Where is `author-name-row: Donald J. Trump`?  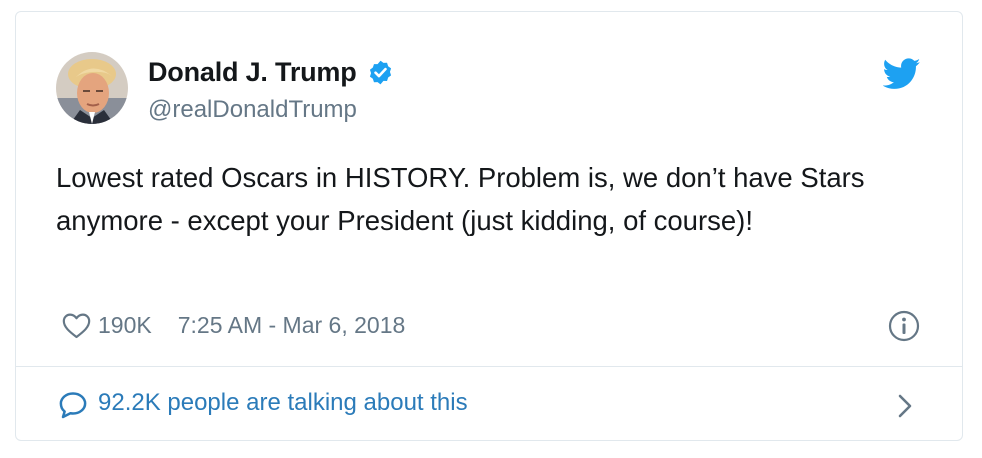 author-name-row: Donald J. Trump is located at coordinates (271, 72).